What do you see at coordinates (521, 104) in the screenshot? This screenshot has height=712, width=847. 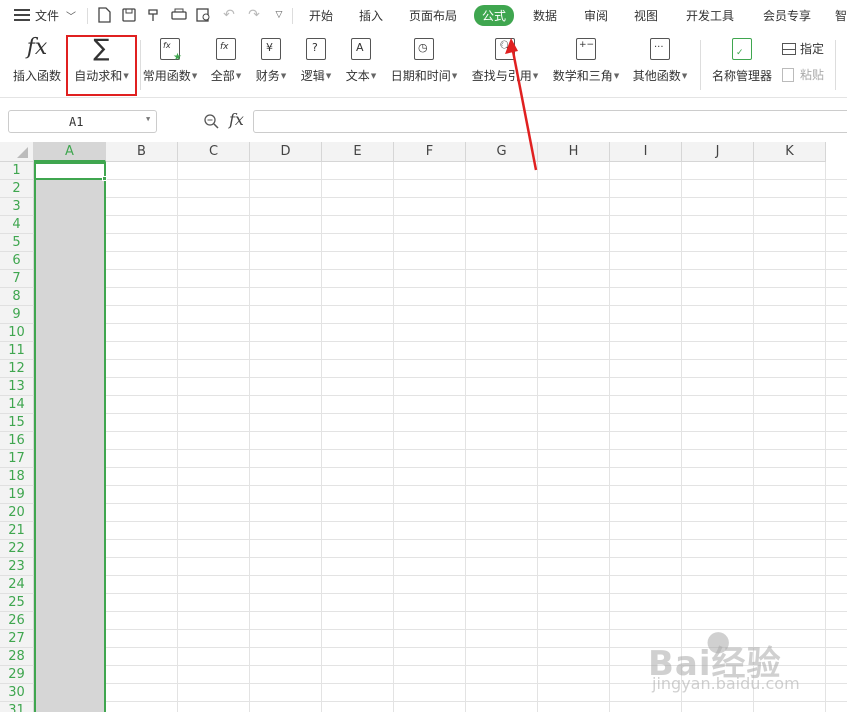 I see `annotation-arrow` at bounding box center [521, 104].